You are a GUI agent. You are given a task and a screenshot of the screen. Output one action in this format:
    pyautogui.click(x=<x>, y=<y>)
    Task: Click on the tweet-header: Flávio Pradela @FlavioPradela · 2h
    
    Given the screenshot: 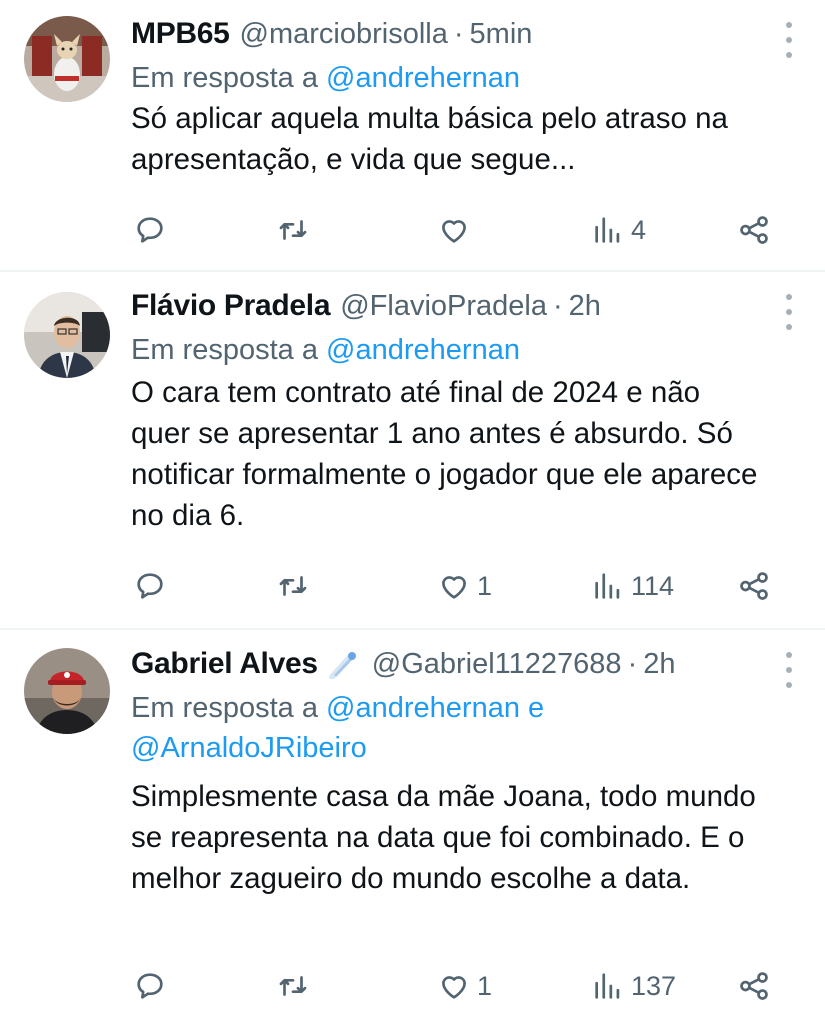 What is the action you would take?
    pyautogui.click(x=448, y=306)
    